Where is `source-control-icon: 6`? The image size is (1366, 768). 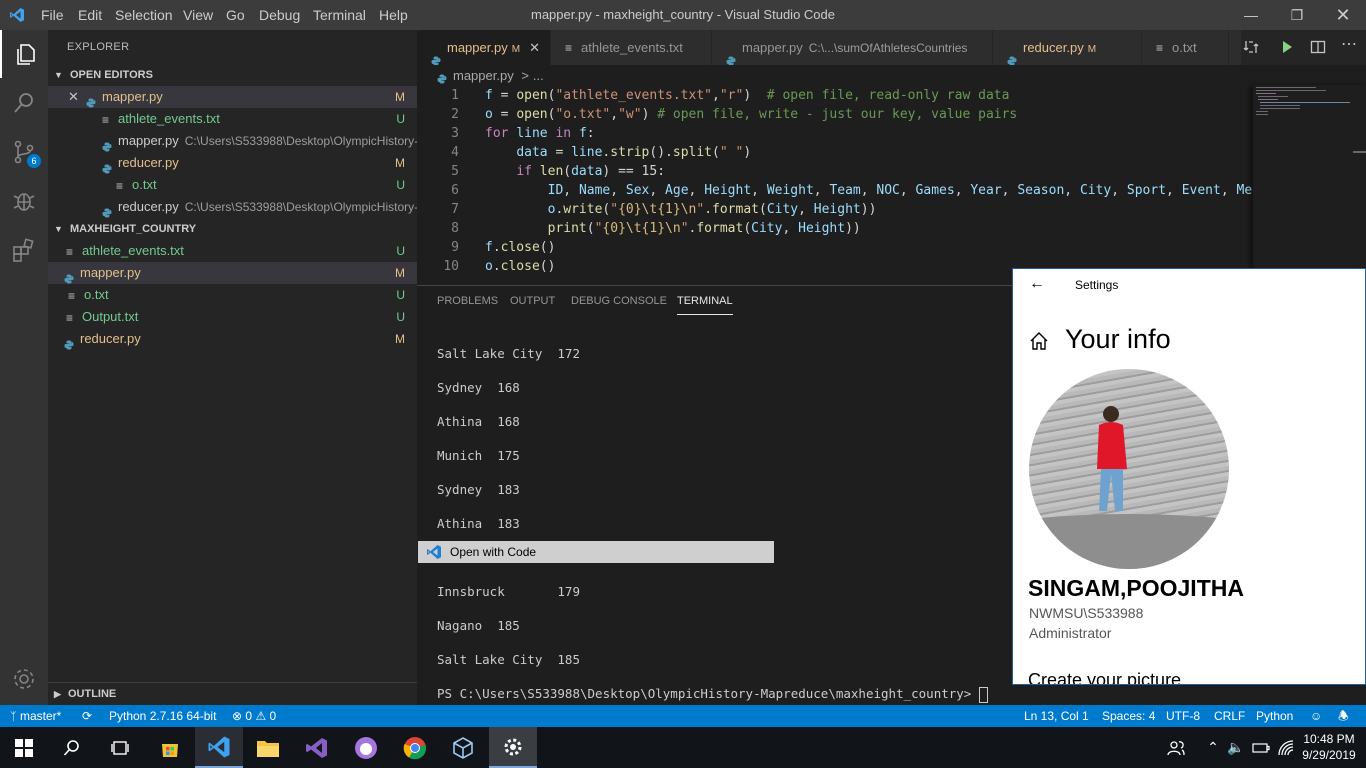 source-control-icon: 6 is located at coordinates (24, 152).